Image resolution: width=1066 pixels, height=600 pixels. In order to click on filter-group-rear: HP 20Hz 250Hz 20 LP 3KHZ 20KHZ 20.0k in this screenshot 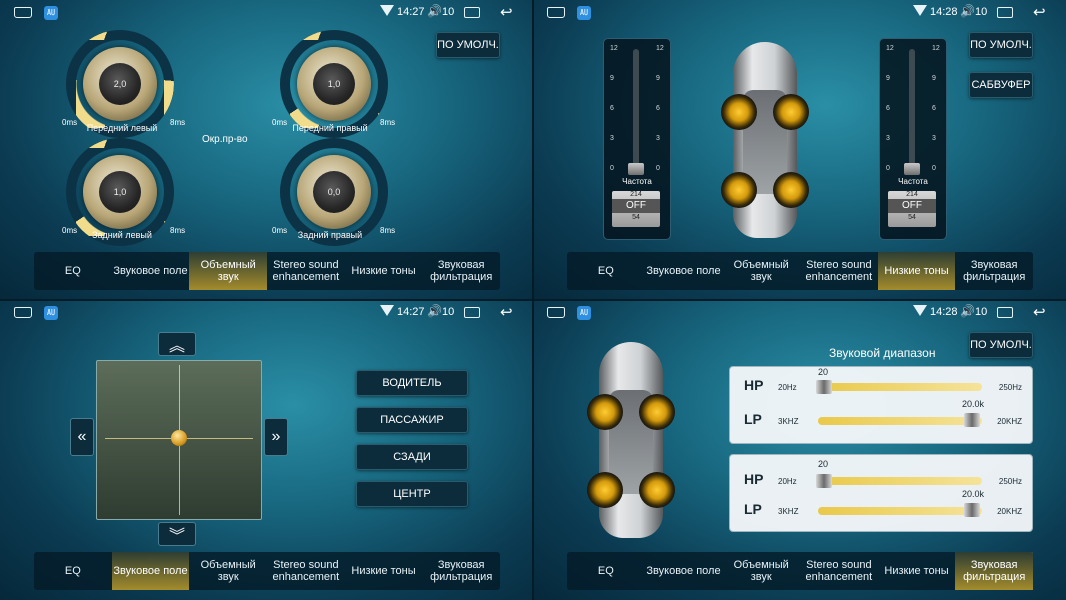, I will do `click(881, 493)`.